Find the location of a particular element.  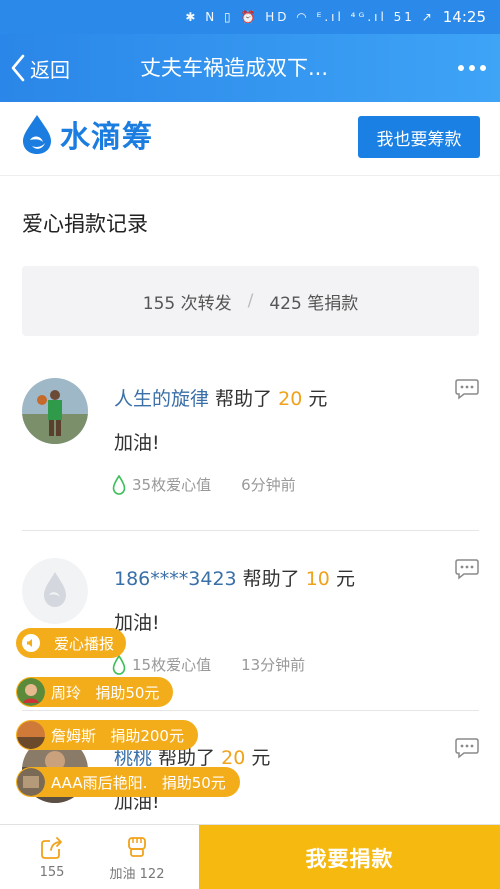

donation-message: 加油! is located at coordinates (137, 443).